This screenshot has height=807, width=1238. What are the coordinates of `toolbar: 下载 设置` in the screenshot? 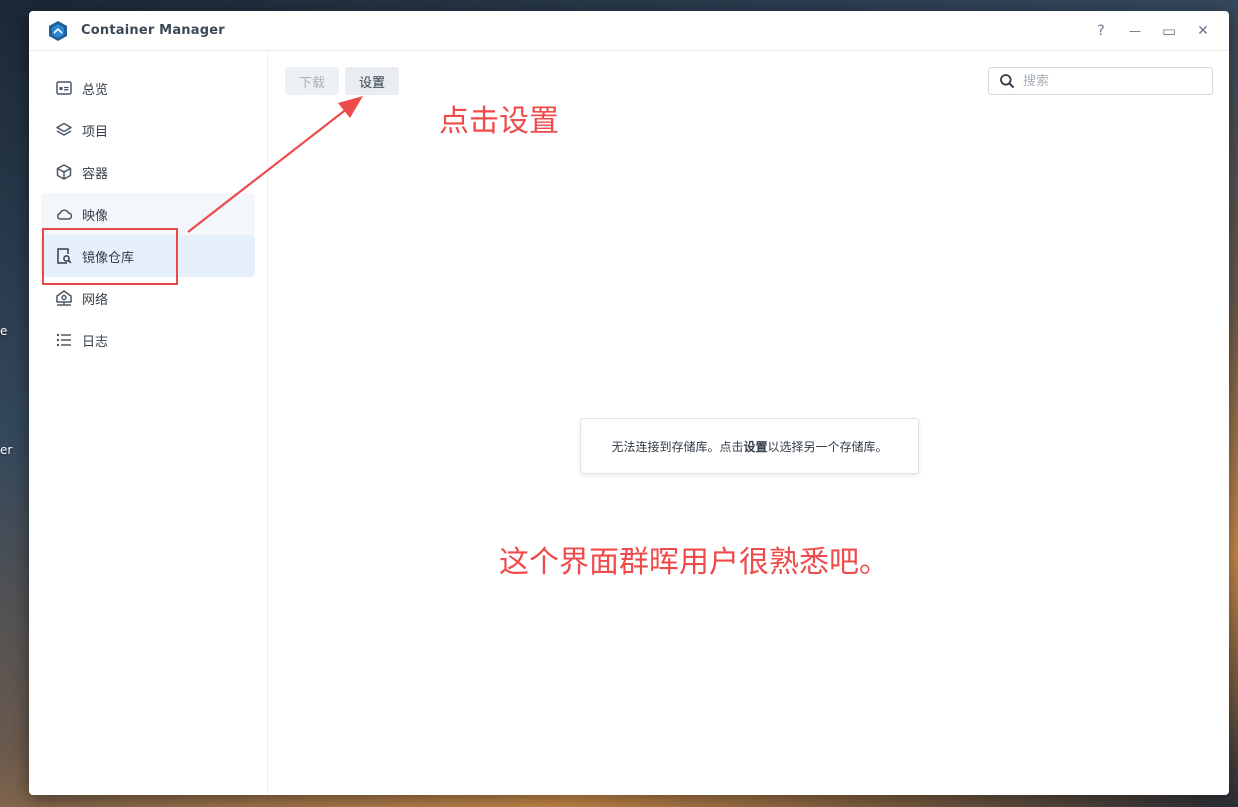 It's located at (342, 81).